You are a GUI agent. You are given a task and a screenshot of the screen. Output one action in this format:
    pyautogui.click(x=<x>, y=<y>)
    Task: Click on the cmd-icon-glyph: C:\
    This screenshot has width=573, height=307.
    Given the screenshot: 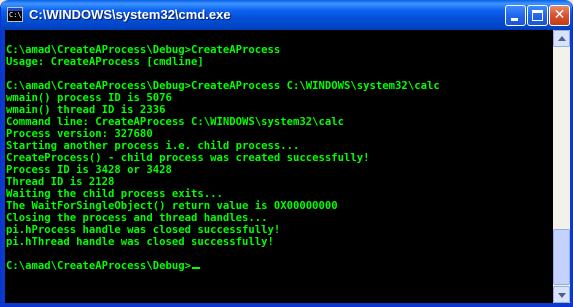 What is the action you would take?
    pyautogui.click(x=15, y=15)
    